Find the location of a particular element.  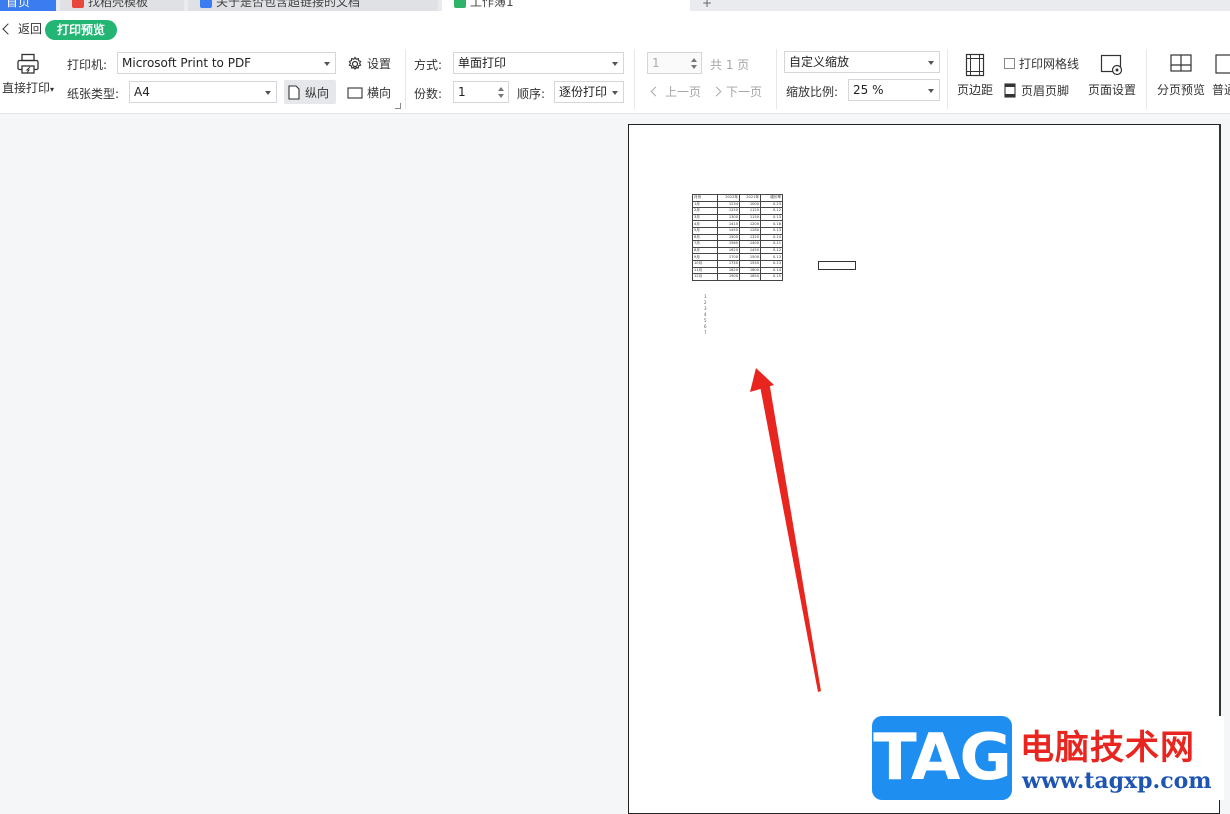

arrow-shaft is located at coordinates (790, 536).